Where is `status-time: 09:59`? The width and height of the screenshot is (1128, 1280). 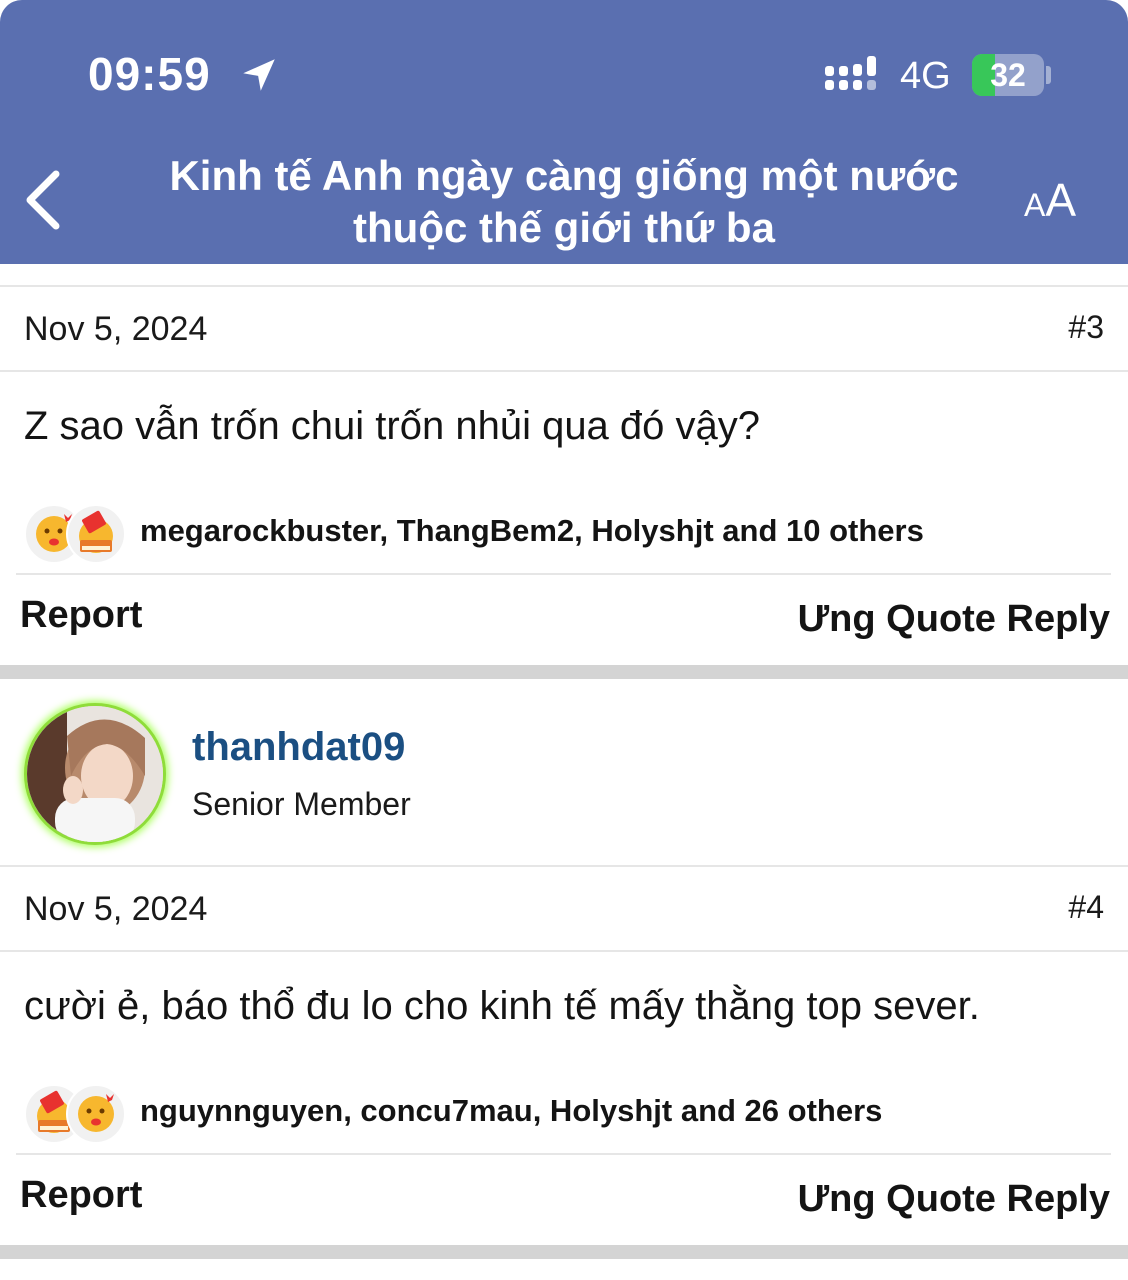 status-time: 09:59 is located at coordinates (149, 74).